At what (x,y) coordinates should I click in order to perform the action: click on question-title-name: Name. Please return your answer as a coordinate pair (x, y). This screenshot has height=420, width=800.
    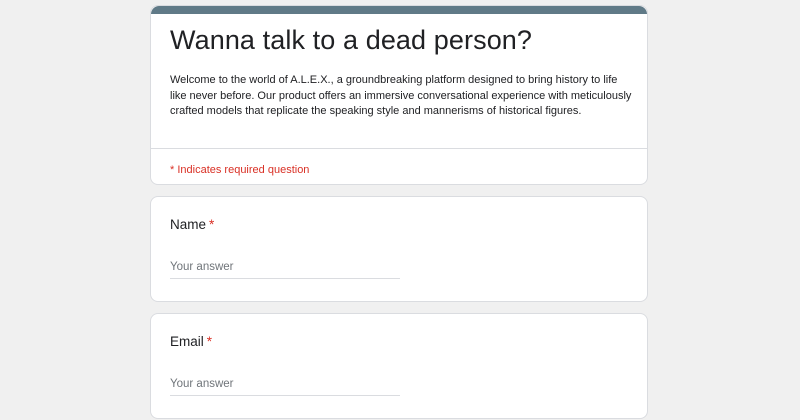
    Looking at the image, I should click on (188, 224).